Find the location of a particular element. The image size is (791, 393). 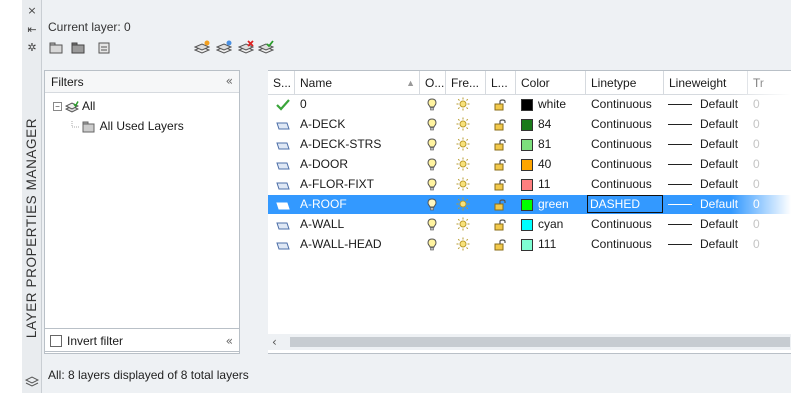

column-lineweight: Lineweight is located at coordinates (706, 83).